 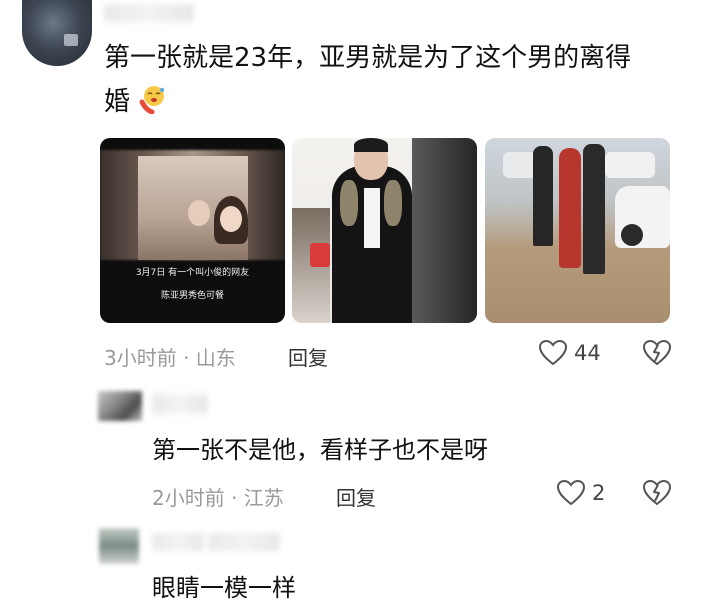 I want to click on reply-1-text: 第一张不是他，看样子也不是呀, so click(x=320, y=450).